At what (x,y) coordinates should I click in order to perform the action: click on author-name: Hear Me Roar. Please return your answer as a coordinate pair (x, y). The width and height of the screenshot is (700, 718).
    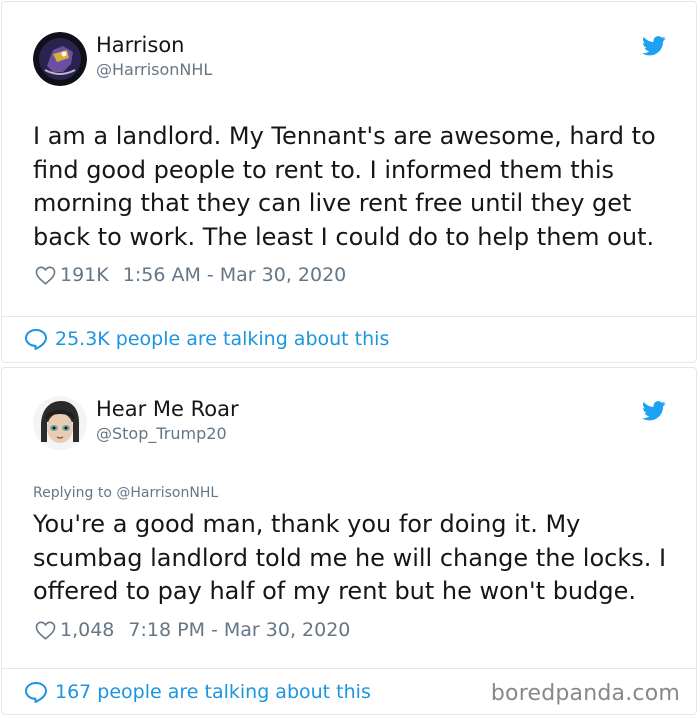
    Looking at the image, I should click on (167, 409).